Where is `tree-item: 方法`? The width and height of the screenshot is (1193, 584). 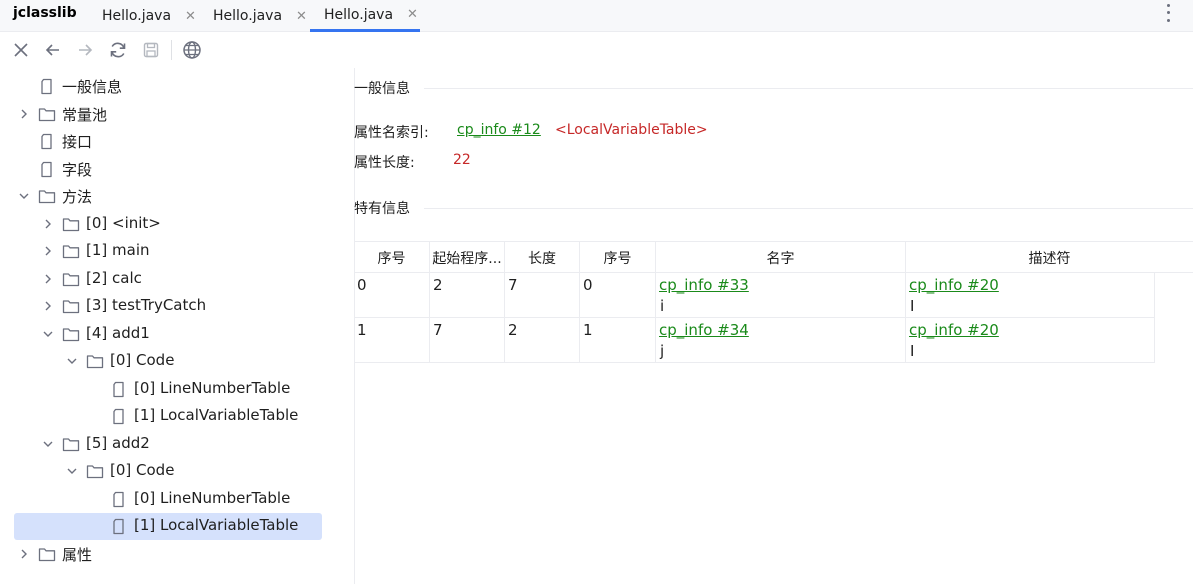
tree-item: 方法 is located at coordinates (177, 196).